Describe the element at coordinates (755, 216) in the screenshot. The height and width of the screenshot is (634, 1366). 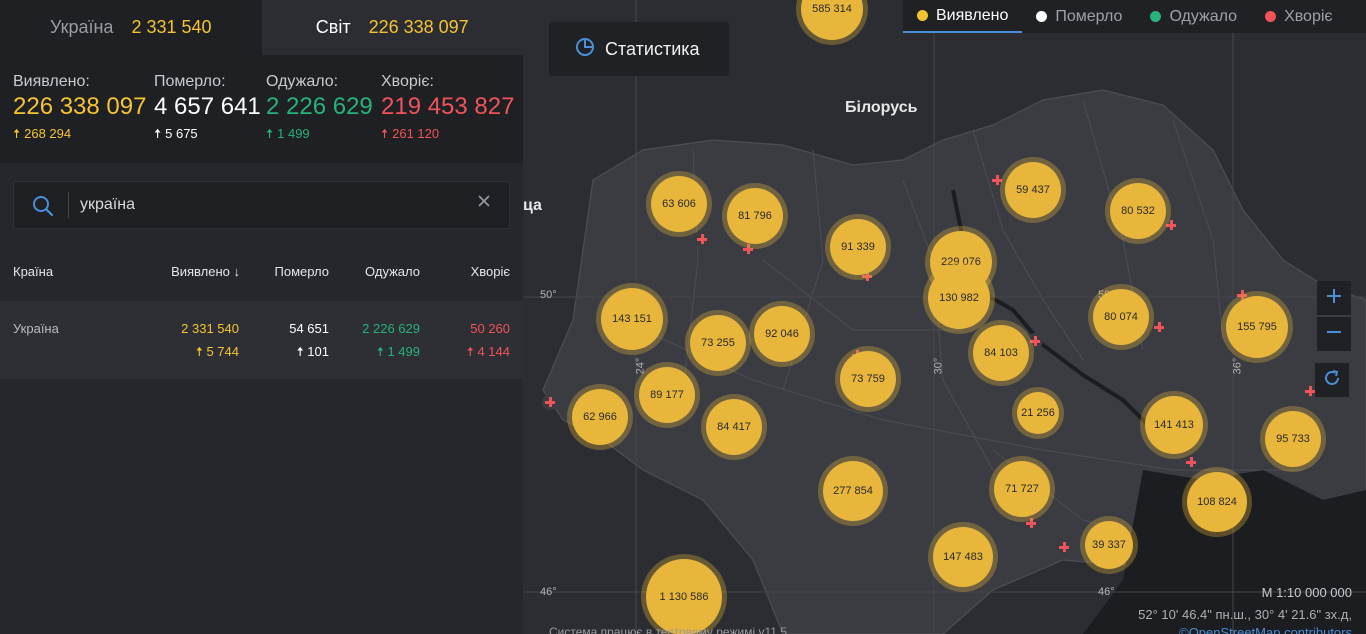
I see `case-cluster: 81 796` at that location.